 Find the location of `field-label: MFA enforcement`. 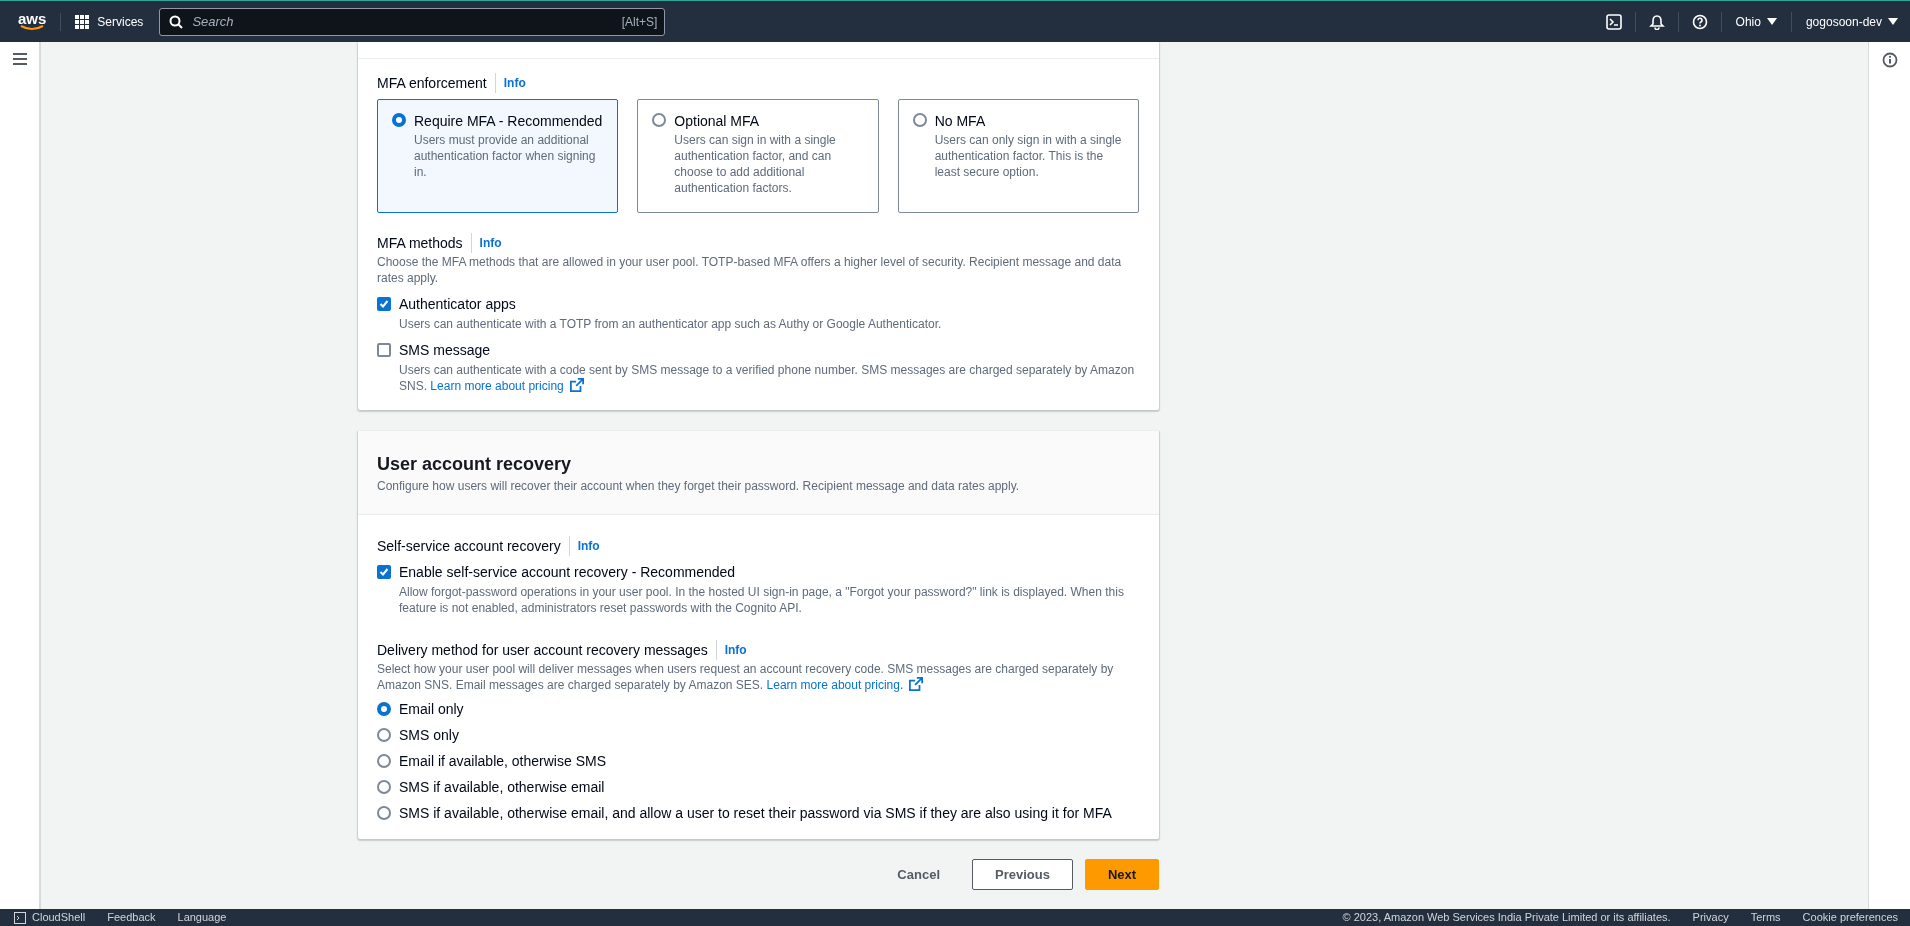

field-label: MFA enforcement is located at coordinates (432, 83).